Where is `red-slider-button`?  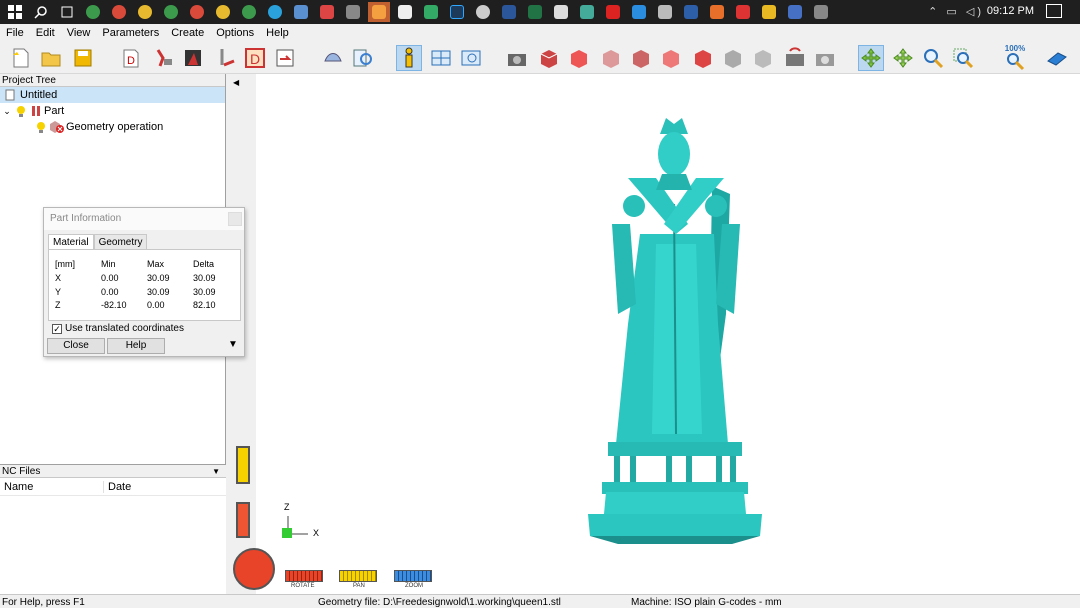
red-slider-button is located at coordinates (243, 520).